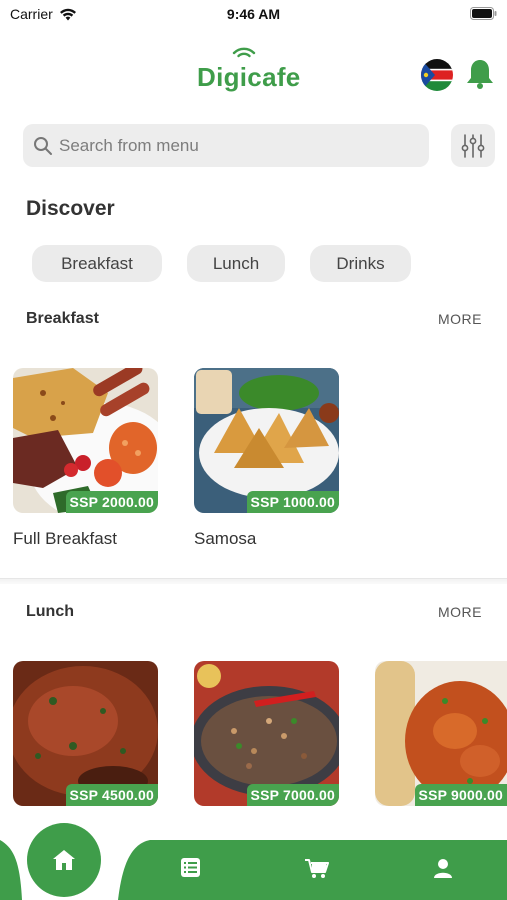  I want to click on price-tag: SSP 7000.00, so click(292, 795).